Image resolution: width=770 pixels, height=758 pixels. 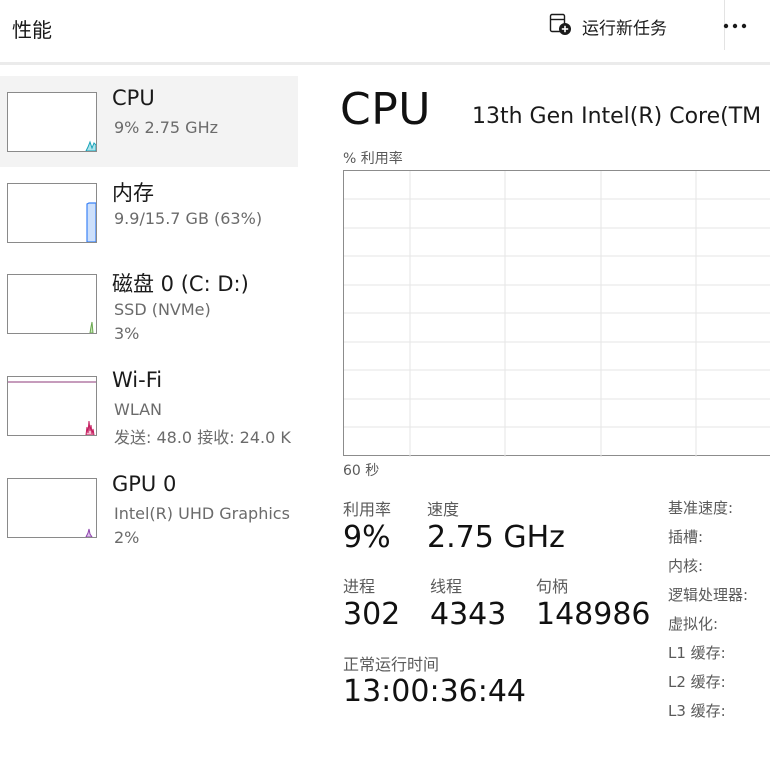 What do you see at coordinates (361, 471) in the screenshot?
I see `time-axis-label: 60 秒` at bounding box center [361, 471].